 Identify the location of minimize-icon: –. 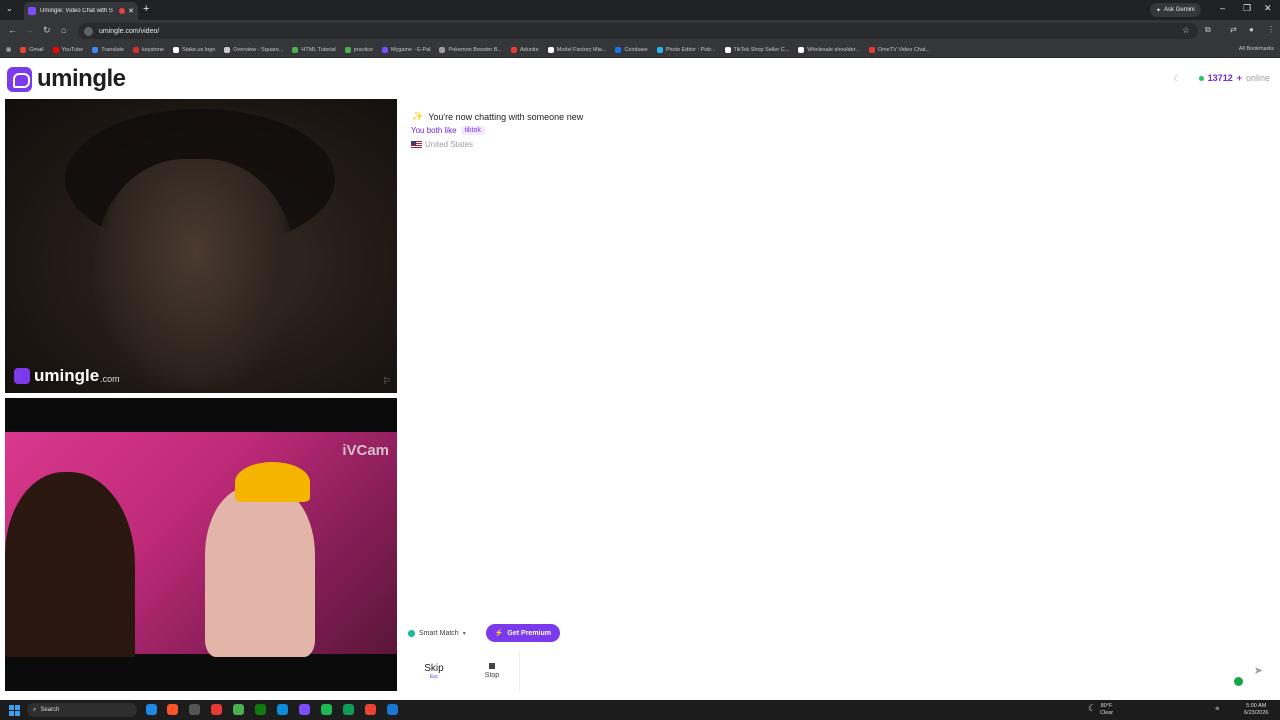
(1222, 8).